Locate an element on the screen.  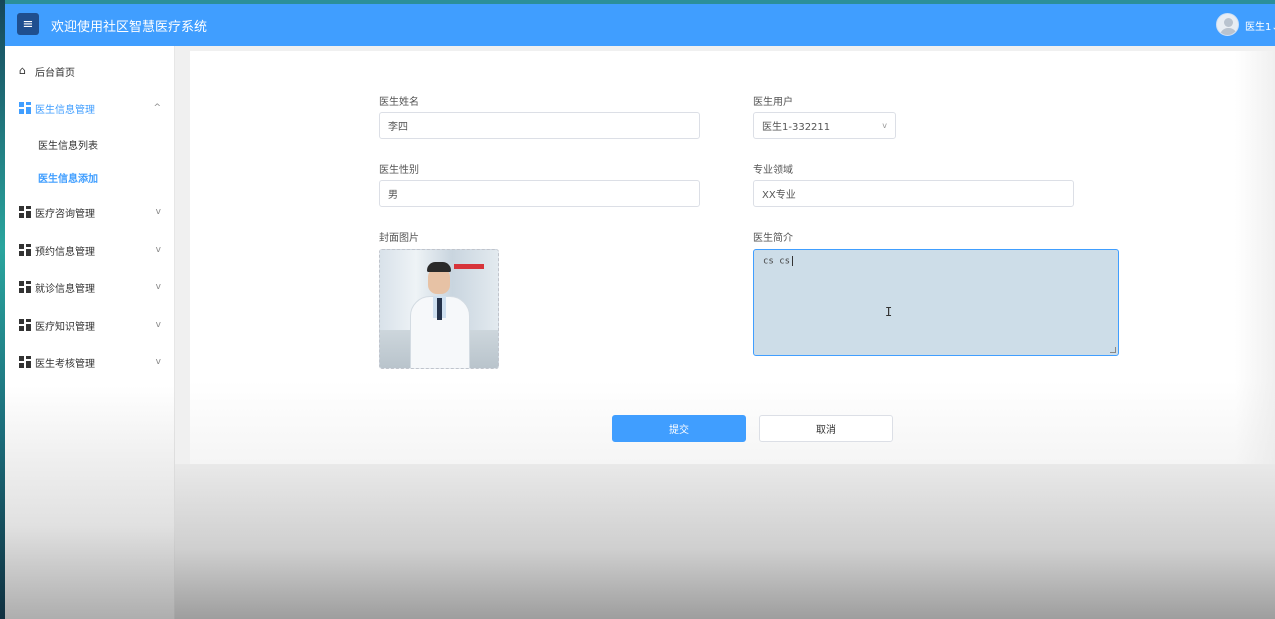
doctor-name-label: 医生姓名 is located at coordinates (399, 102).